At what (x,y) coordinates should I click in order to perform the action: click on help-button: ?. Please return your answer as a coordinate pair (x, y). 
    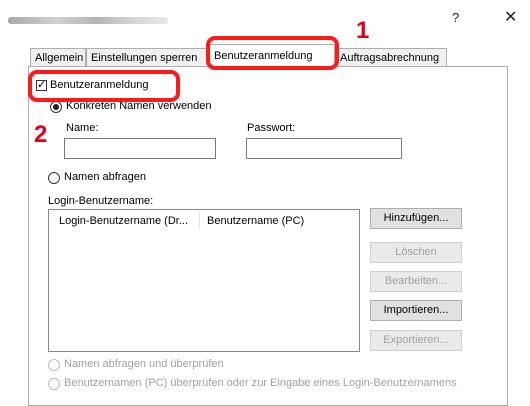
    Looking at the image, I should click on (455, 17).